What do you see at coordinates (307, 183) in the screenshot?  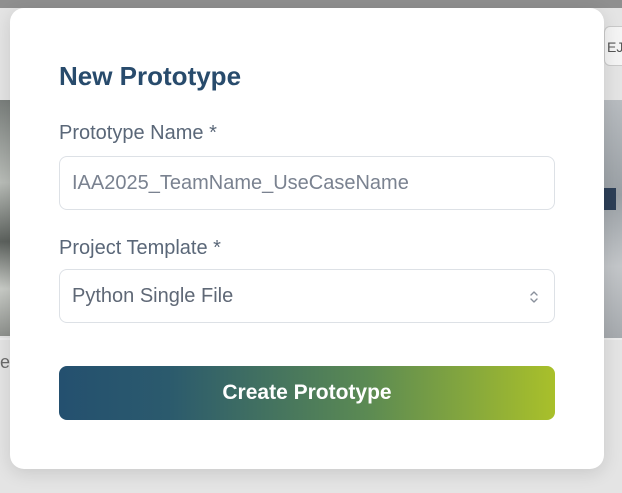 I see `prototype-name-input` at bounding box center [307, 183].